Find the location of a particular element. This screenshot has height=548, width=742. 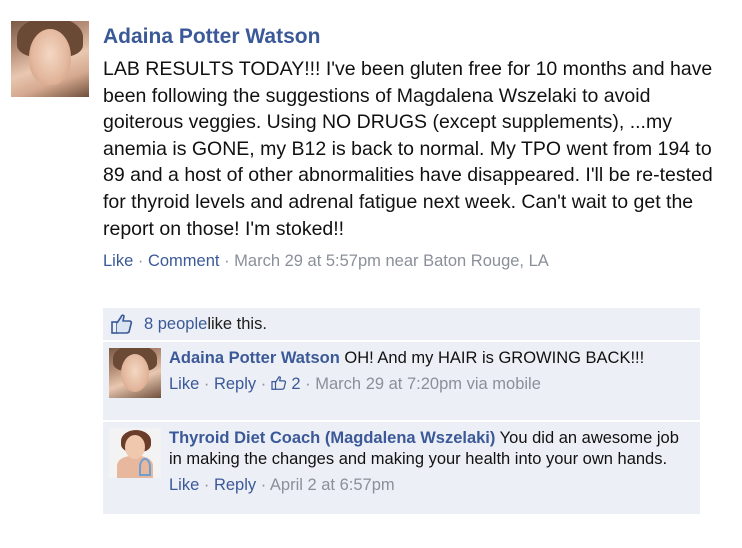

awareness-ribbon-icon is located at coordinates (145, 467).